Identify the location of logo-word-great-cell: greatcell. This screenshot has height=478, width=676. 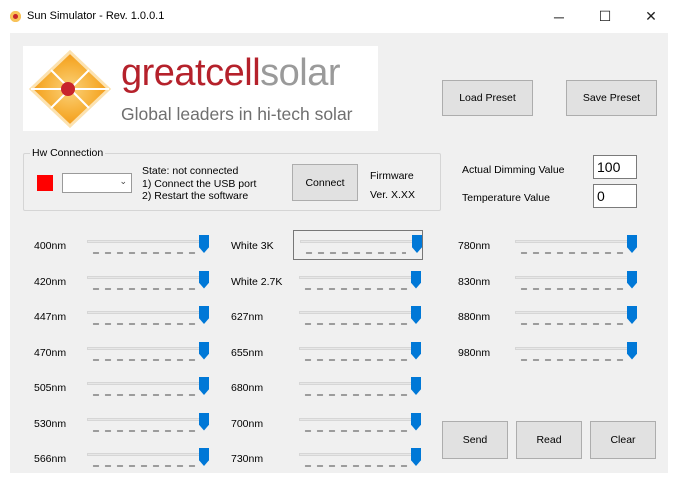
(191, 73).